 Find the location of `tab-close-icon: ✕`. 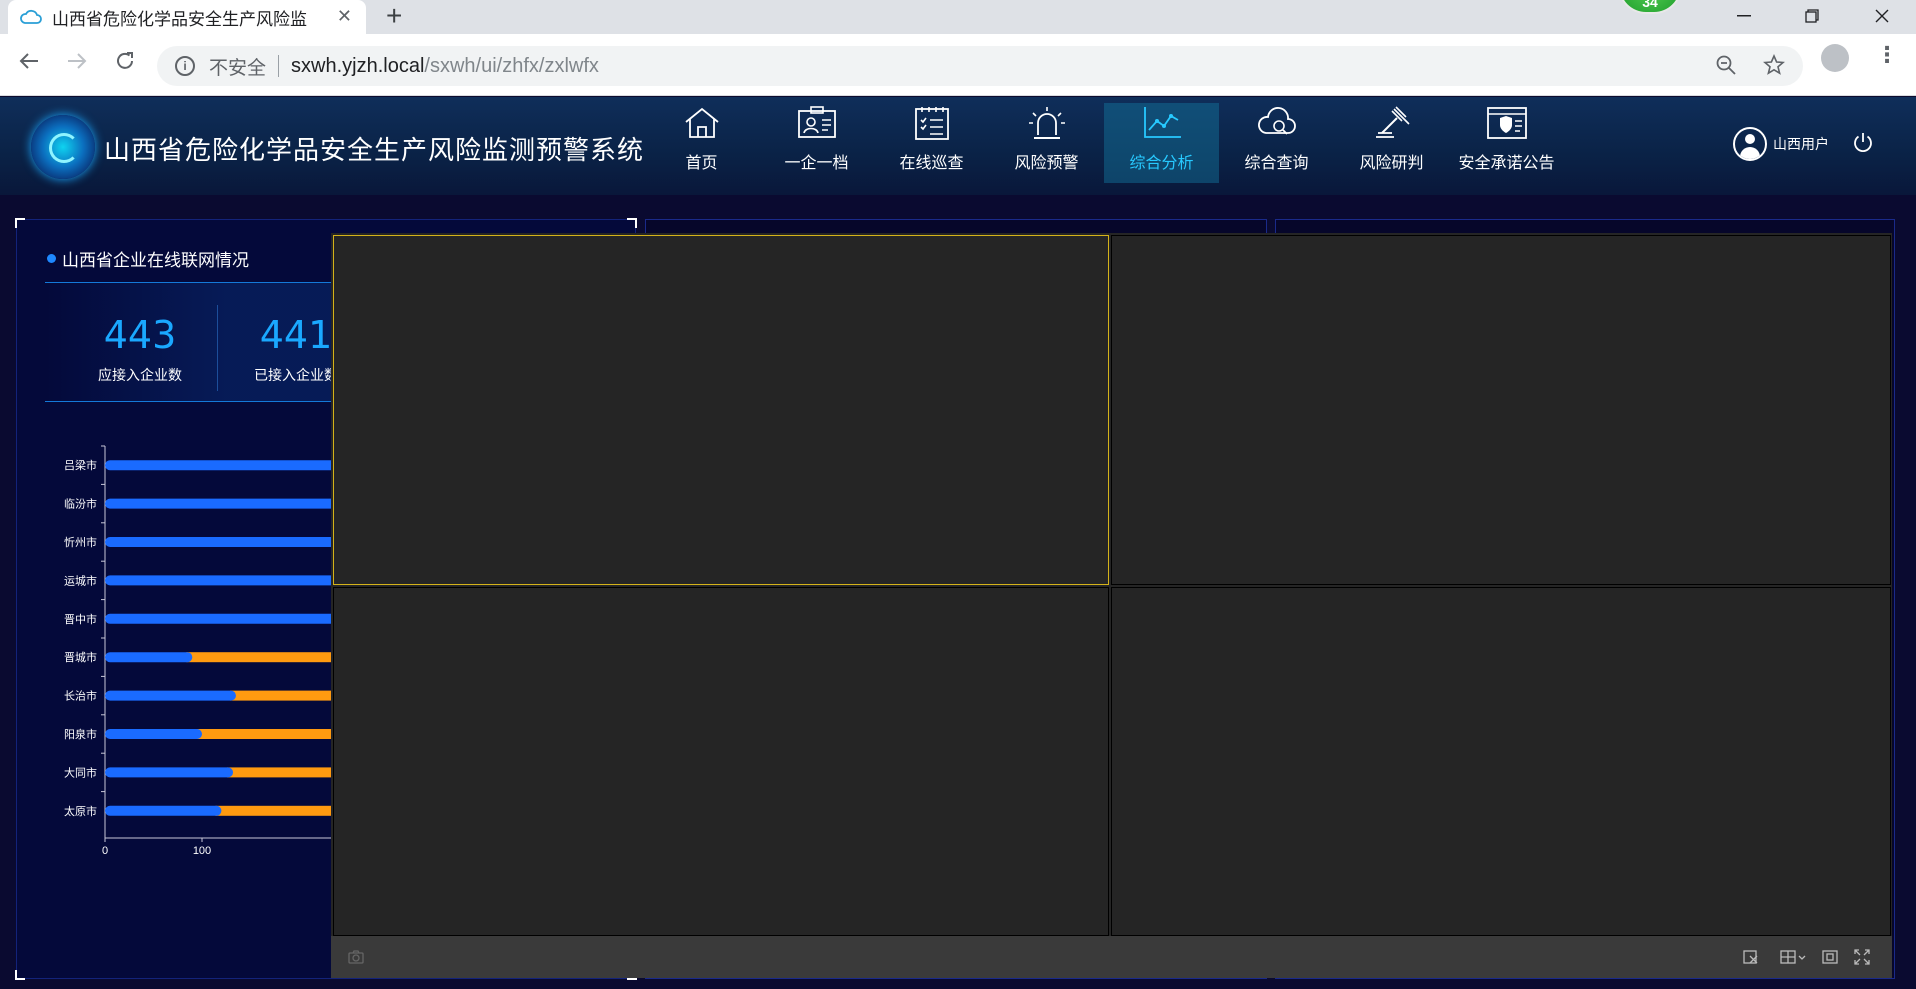

tab-close-icon: ✕ is located at coordinates (344, 16).